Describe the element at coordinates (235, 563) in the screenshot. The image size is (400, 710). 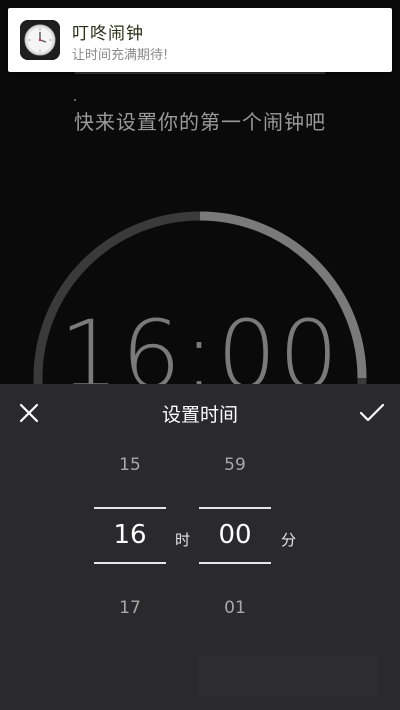
I see `minute-divider-bottom` at that location.